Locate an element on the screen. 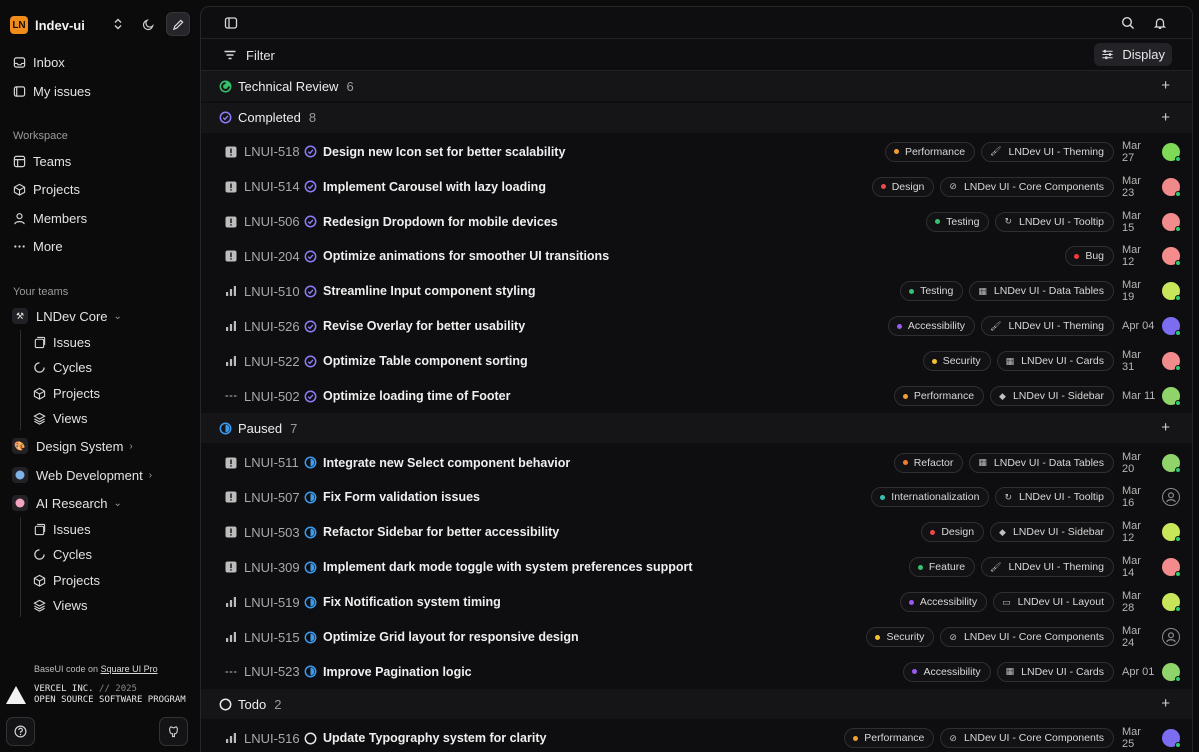  label-chip: Testing is located at coordinates (932, 291).